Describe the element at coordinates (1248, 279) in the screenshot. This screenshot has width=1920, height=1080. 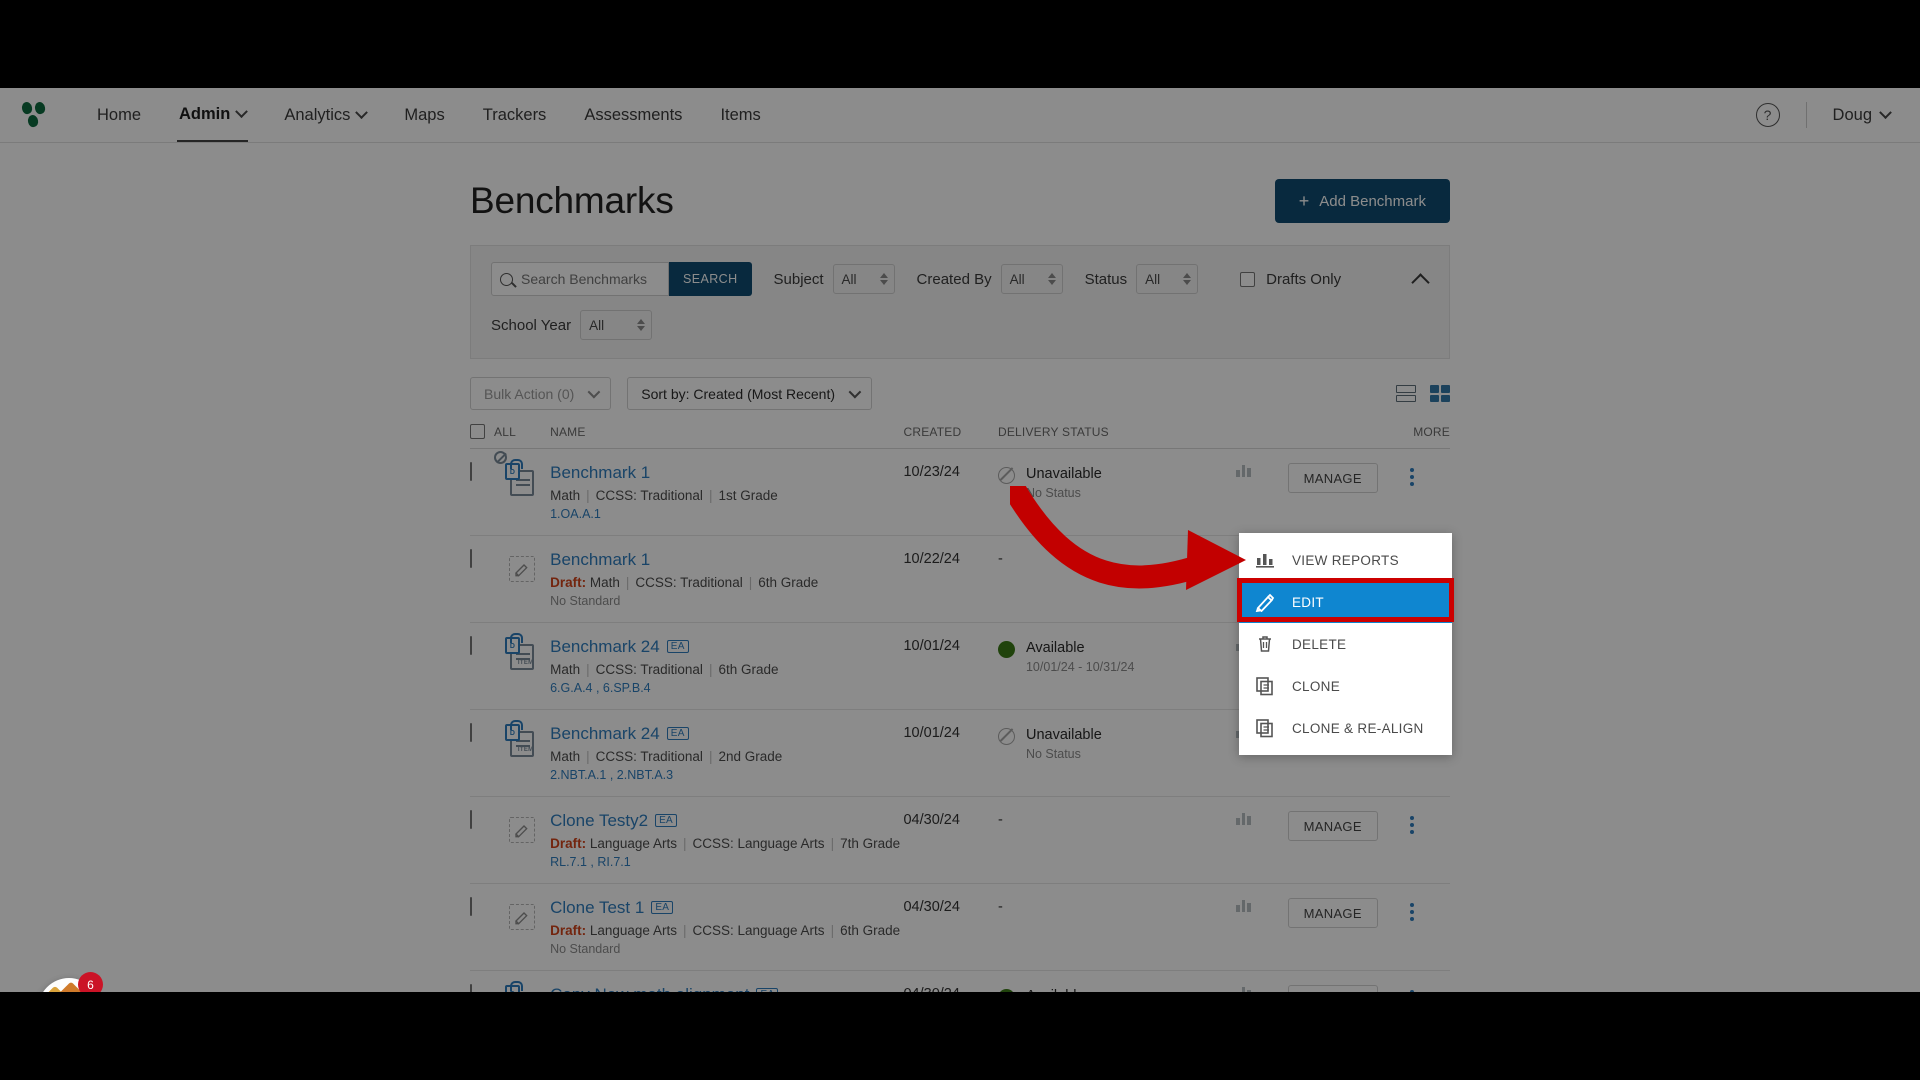
I see `drafts-only-checkbox` at that location.